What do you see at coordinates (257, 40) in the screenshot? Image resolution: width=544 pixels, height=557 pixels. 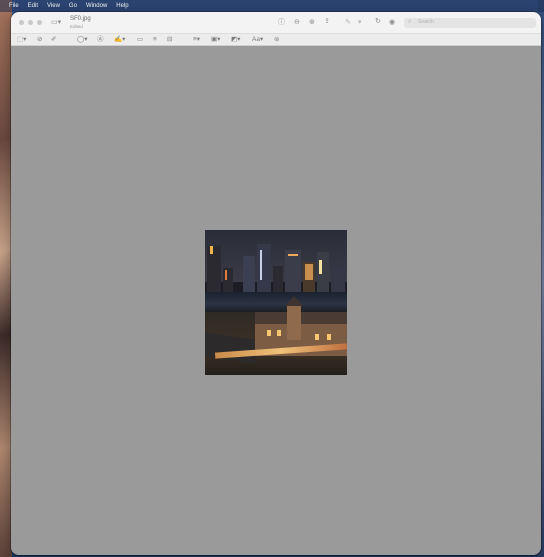 I see `text-style-icon: Aa▾` at bounding box center [257, 40].